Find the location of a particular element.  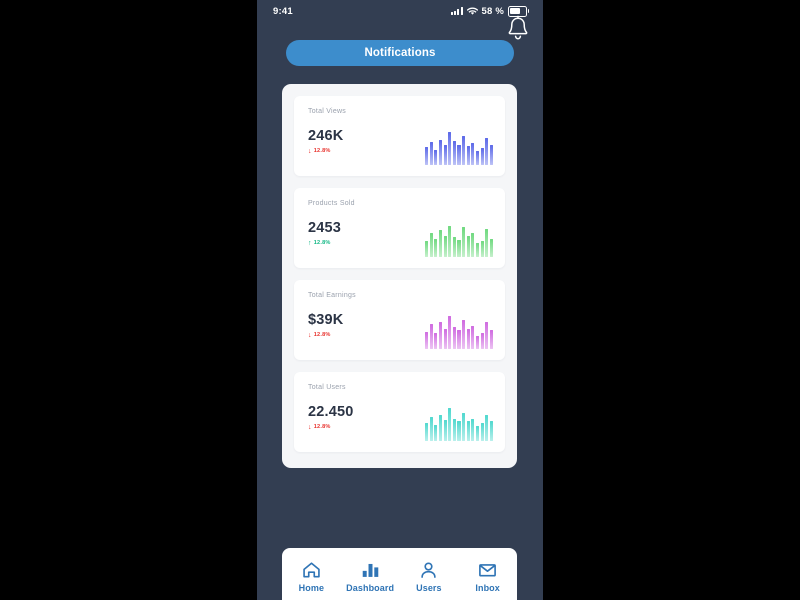

tab-dashboard: Dashboard is located at coordinates (370, 576).